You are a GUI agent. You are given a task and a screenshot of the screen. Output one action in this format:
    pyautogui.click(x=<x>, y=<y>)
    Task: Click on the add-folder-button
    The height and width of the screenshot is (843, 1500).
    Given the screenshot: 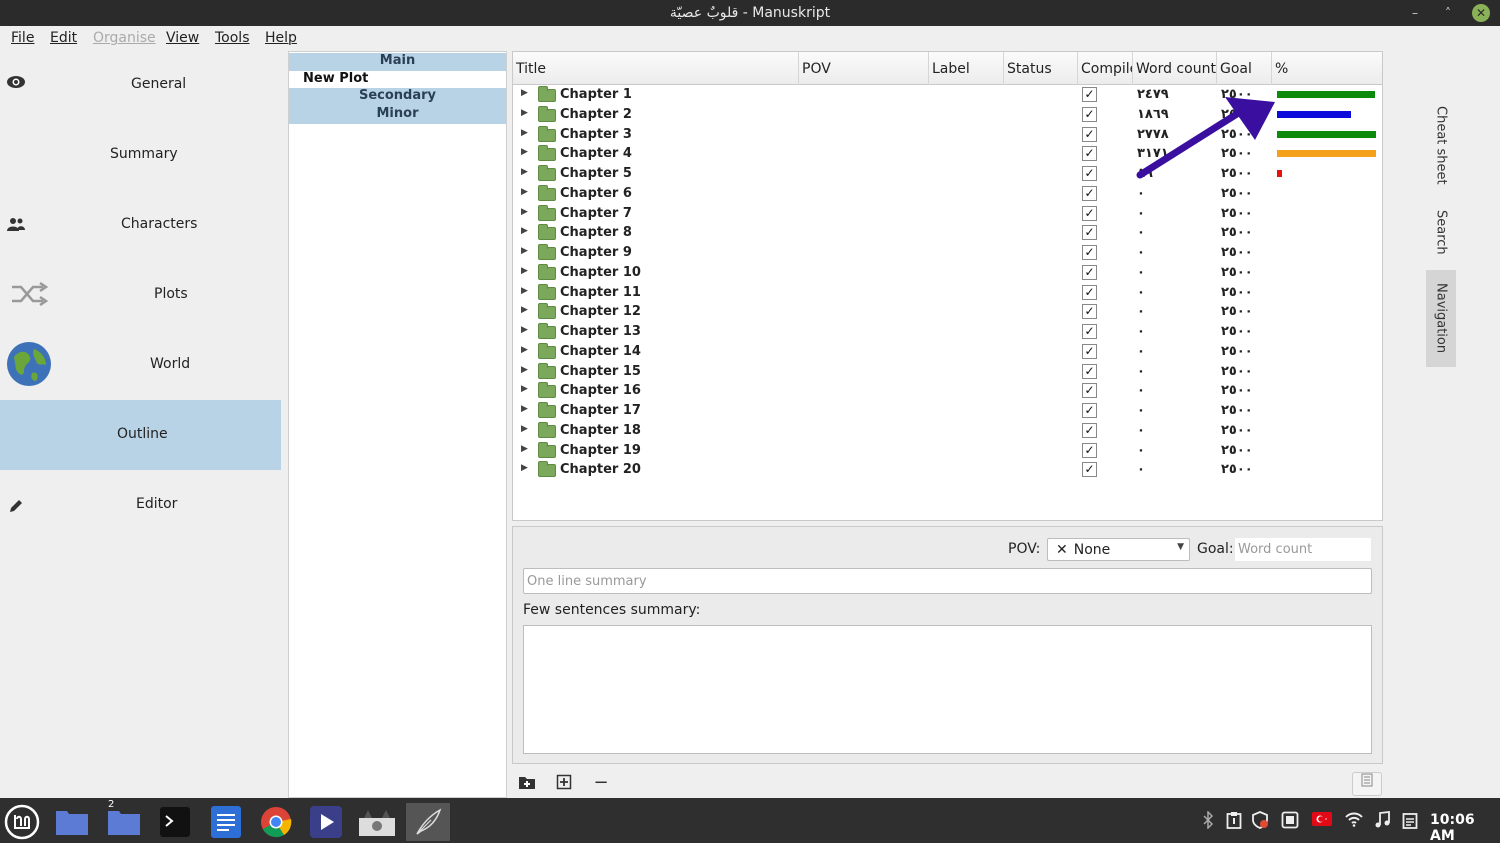 What is the action you would take?
    pyautogui.click(x=527, y=784)
    